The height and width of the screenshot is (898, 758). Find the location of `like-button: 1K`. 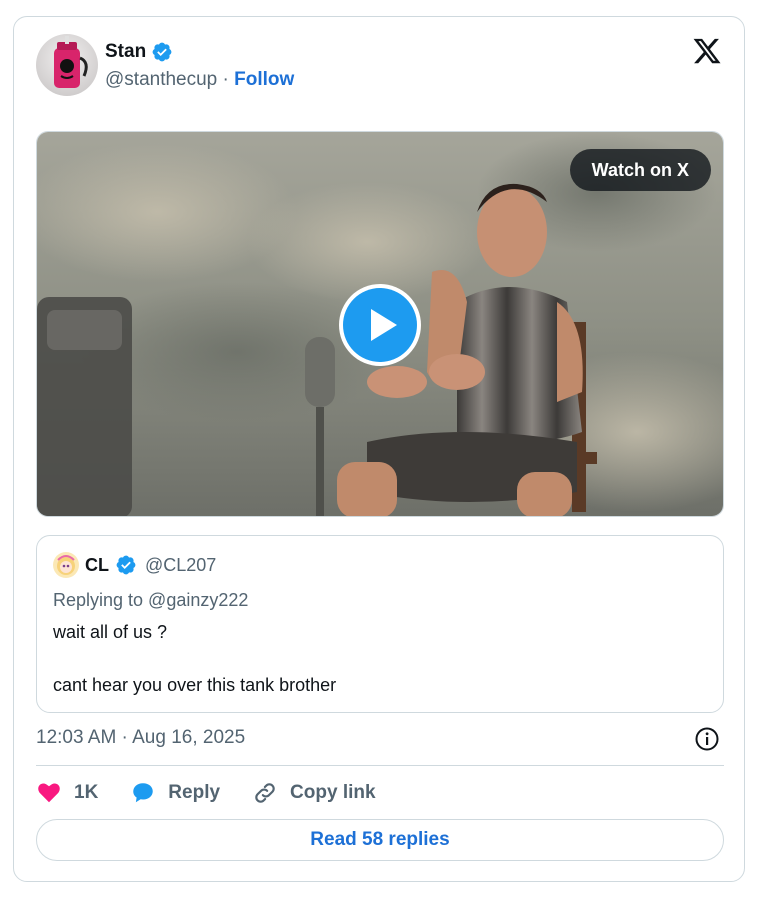

like-button: 1K is located at coordinates (67, 793).